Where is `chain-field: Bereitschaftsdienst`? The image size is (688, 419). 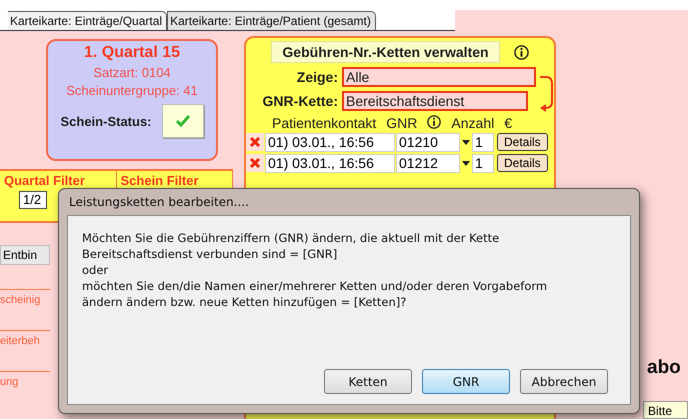 chain-field: Bereitschaftsdienst is located at coordinates (435, 101).